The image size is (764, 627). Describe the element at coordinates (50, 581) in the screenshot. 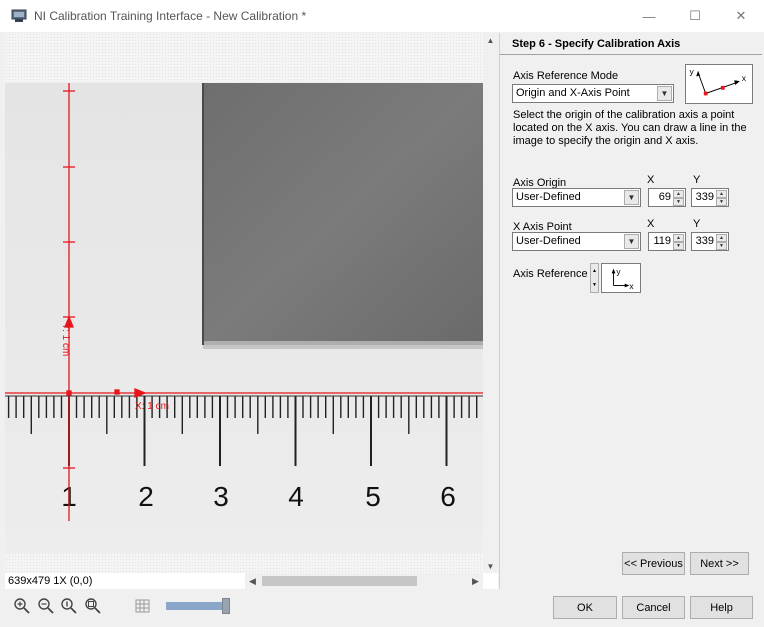

I see `image-status: 639x479 1X (0,0)` at that location.